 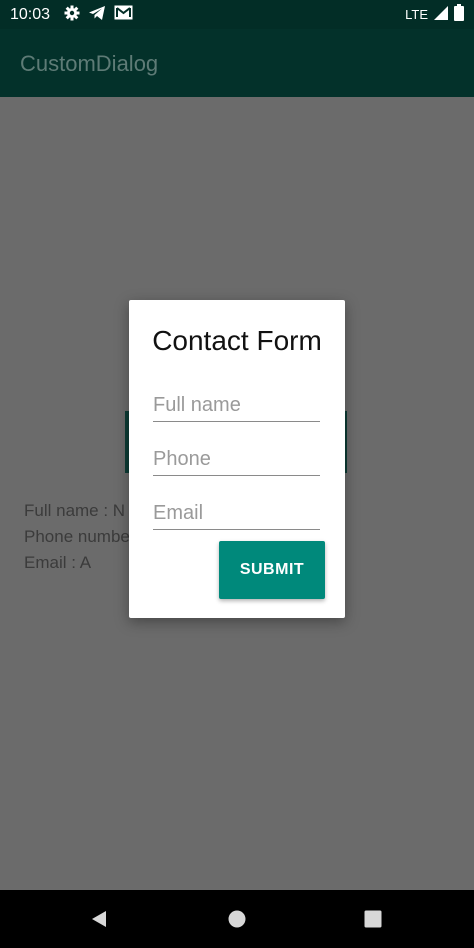 I want to click on notification-icons, so click(x=98, y=15).